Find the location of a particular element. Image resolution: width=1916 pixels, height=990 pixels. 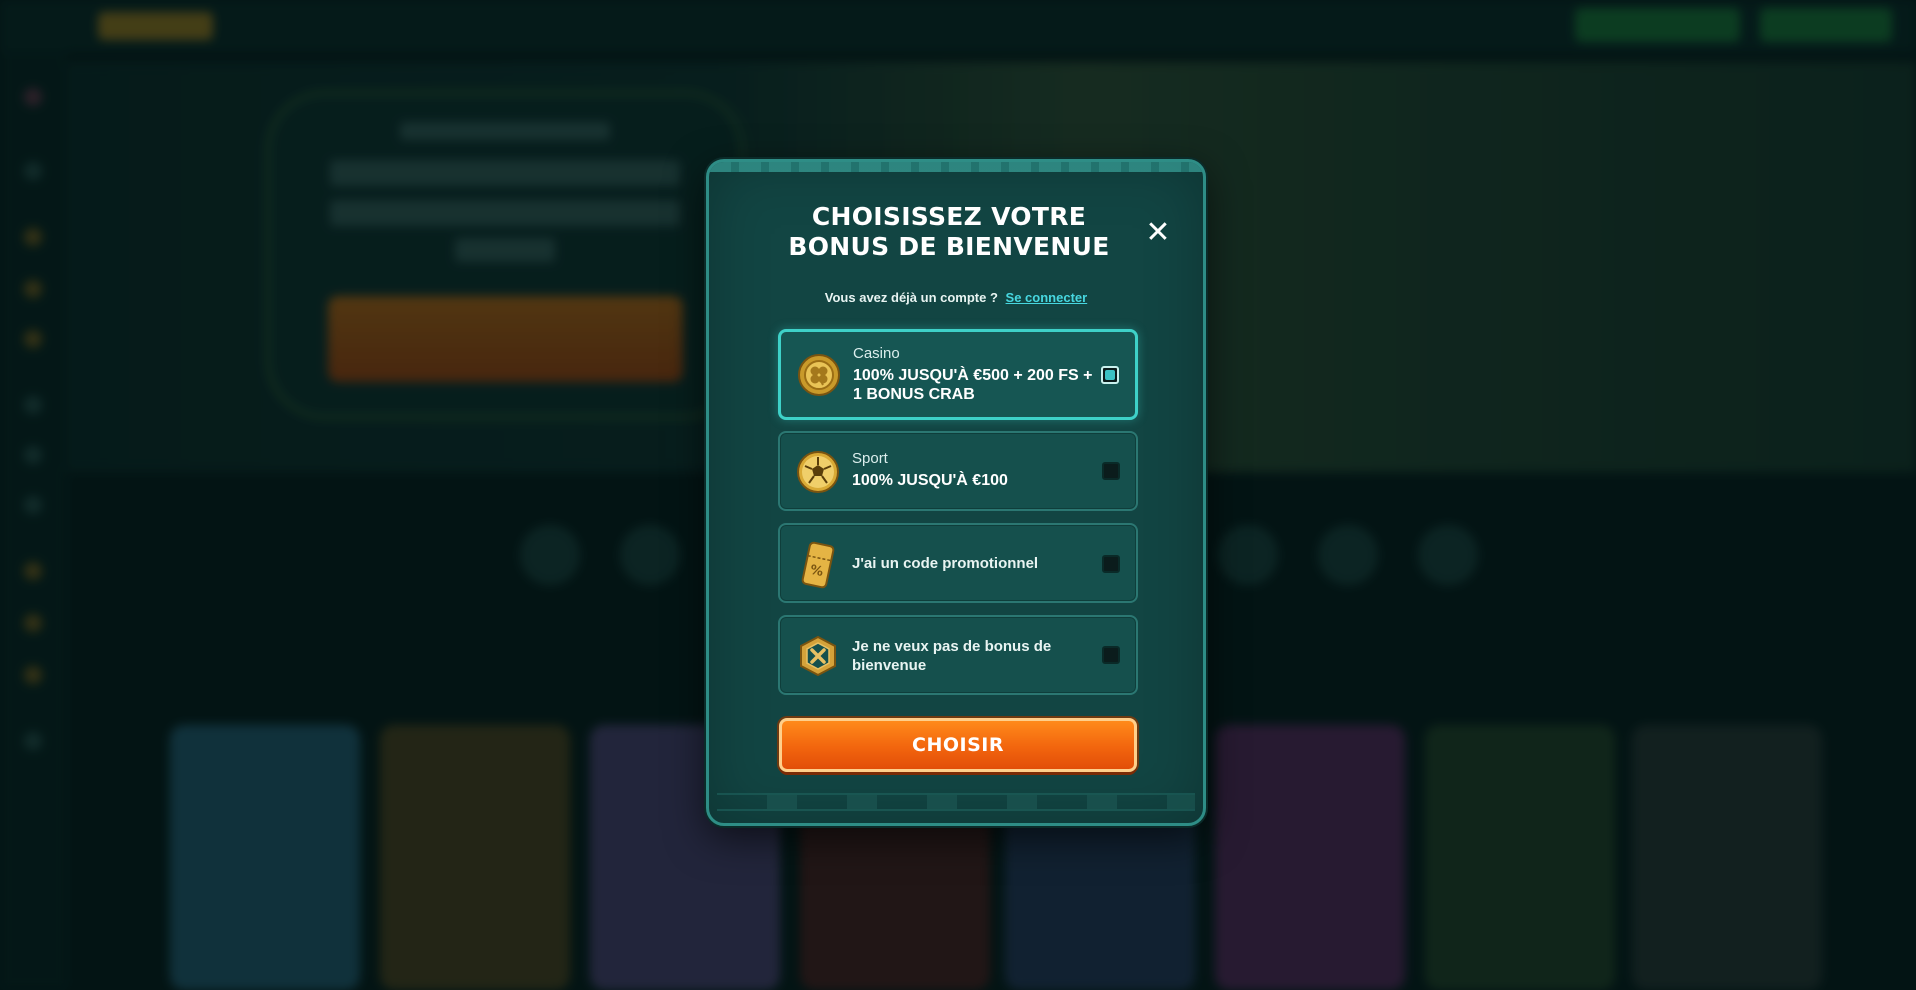

option-label: Je ne veux pas de bonus de bienvenue is located at coordinates (952, 656).